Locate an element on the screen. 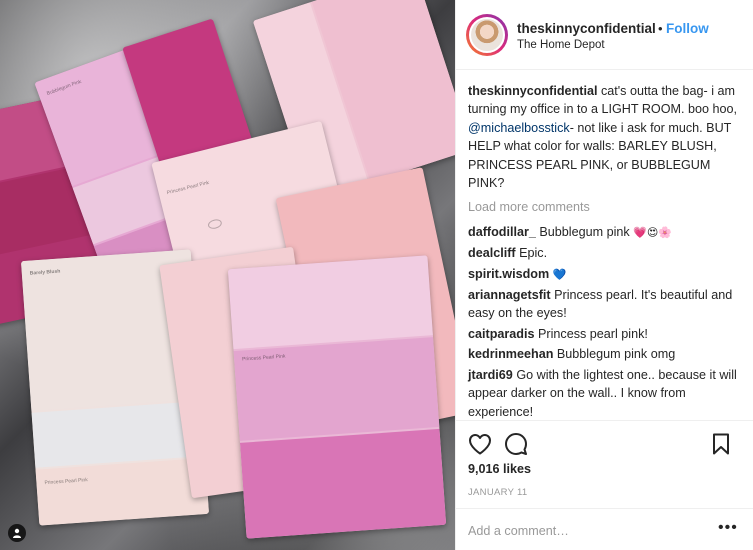  action-bar is located at coordinates (604, 440).